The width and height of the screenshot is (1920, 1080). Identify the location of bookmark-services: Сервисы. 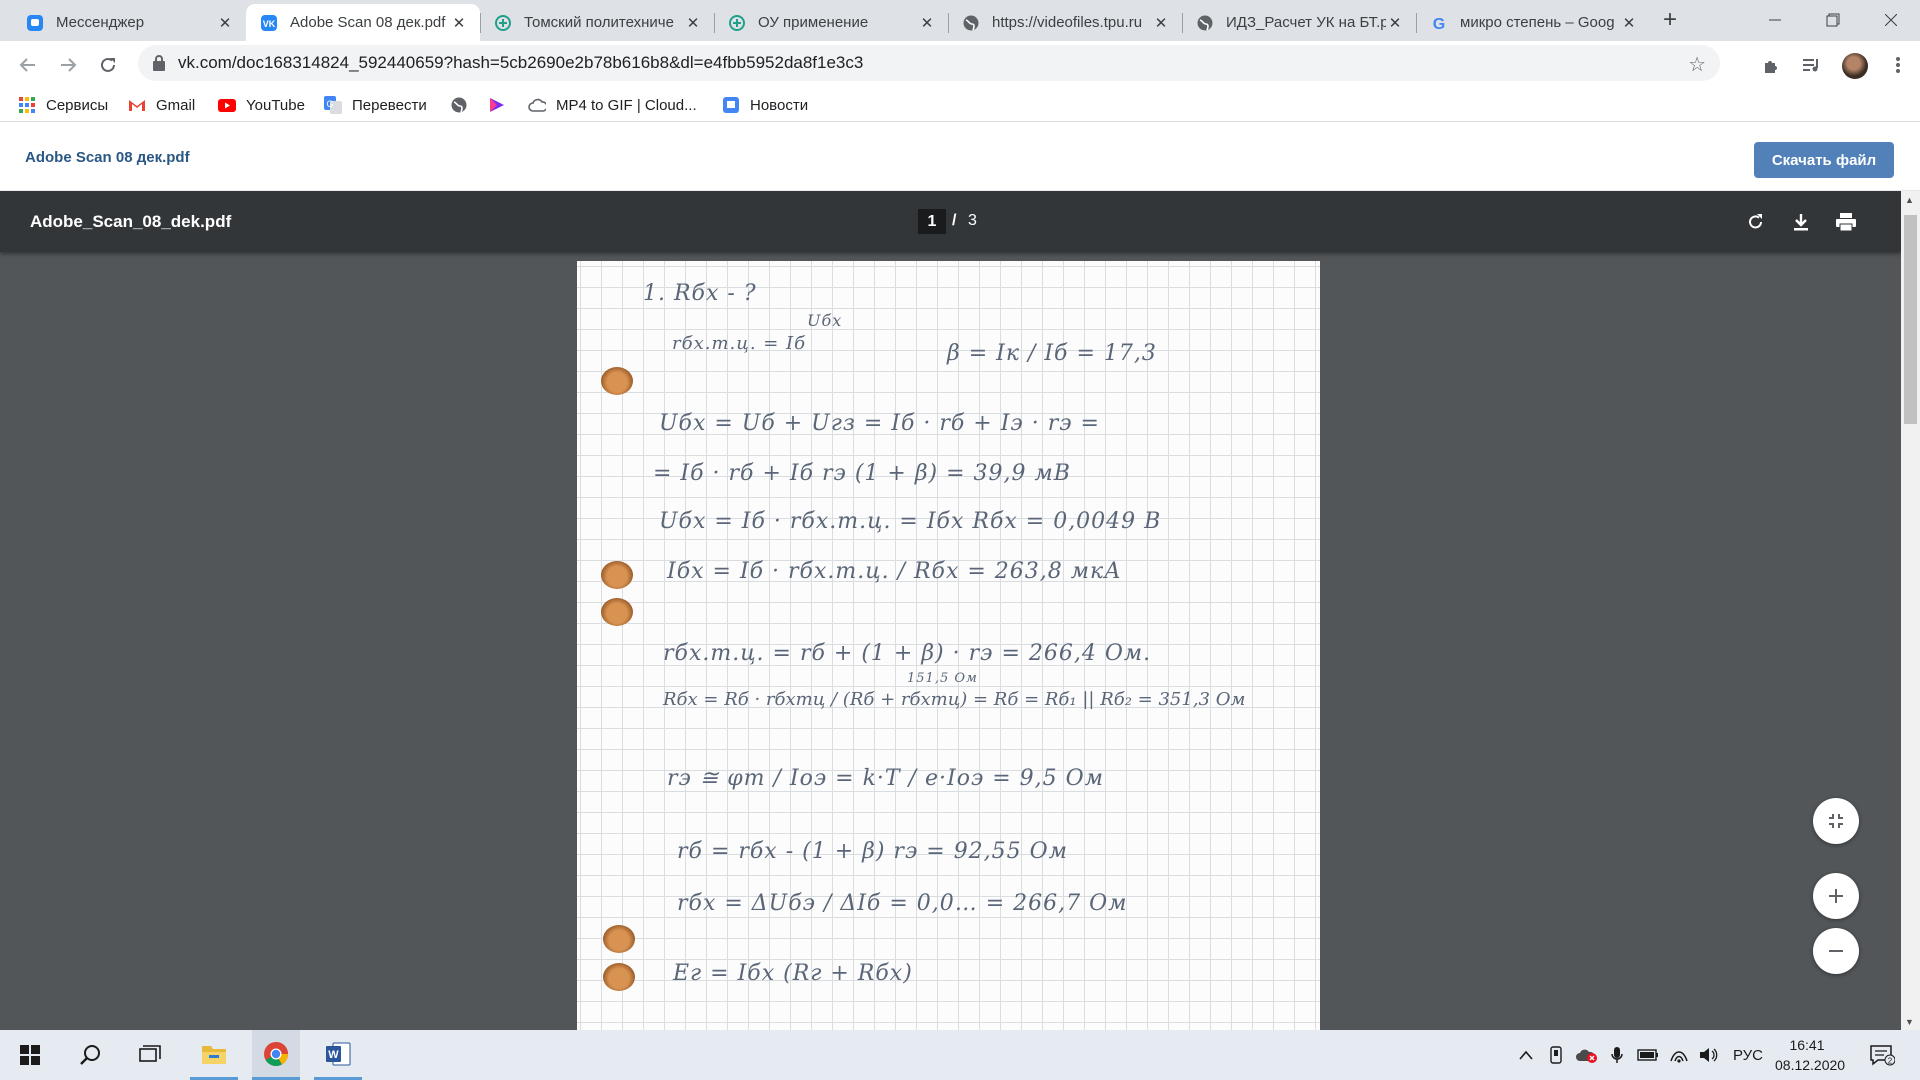
(63, 105).